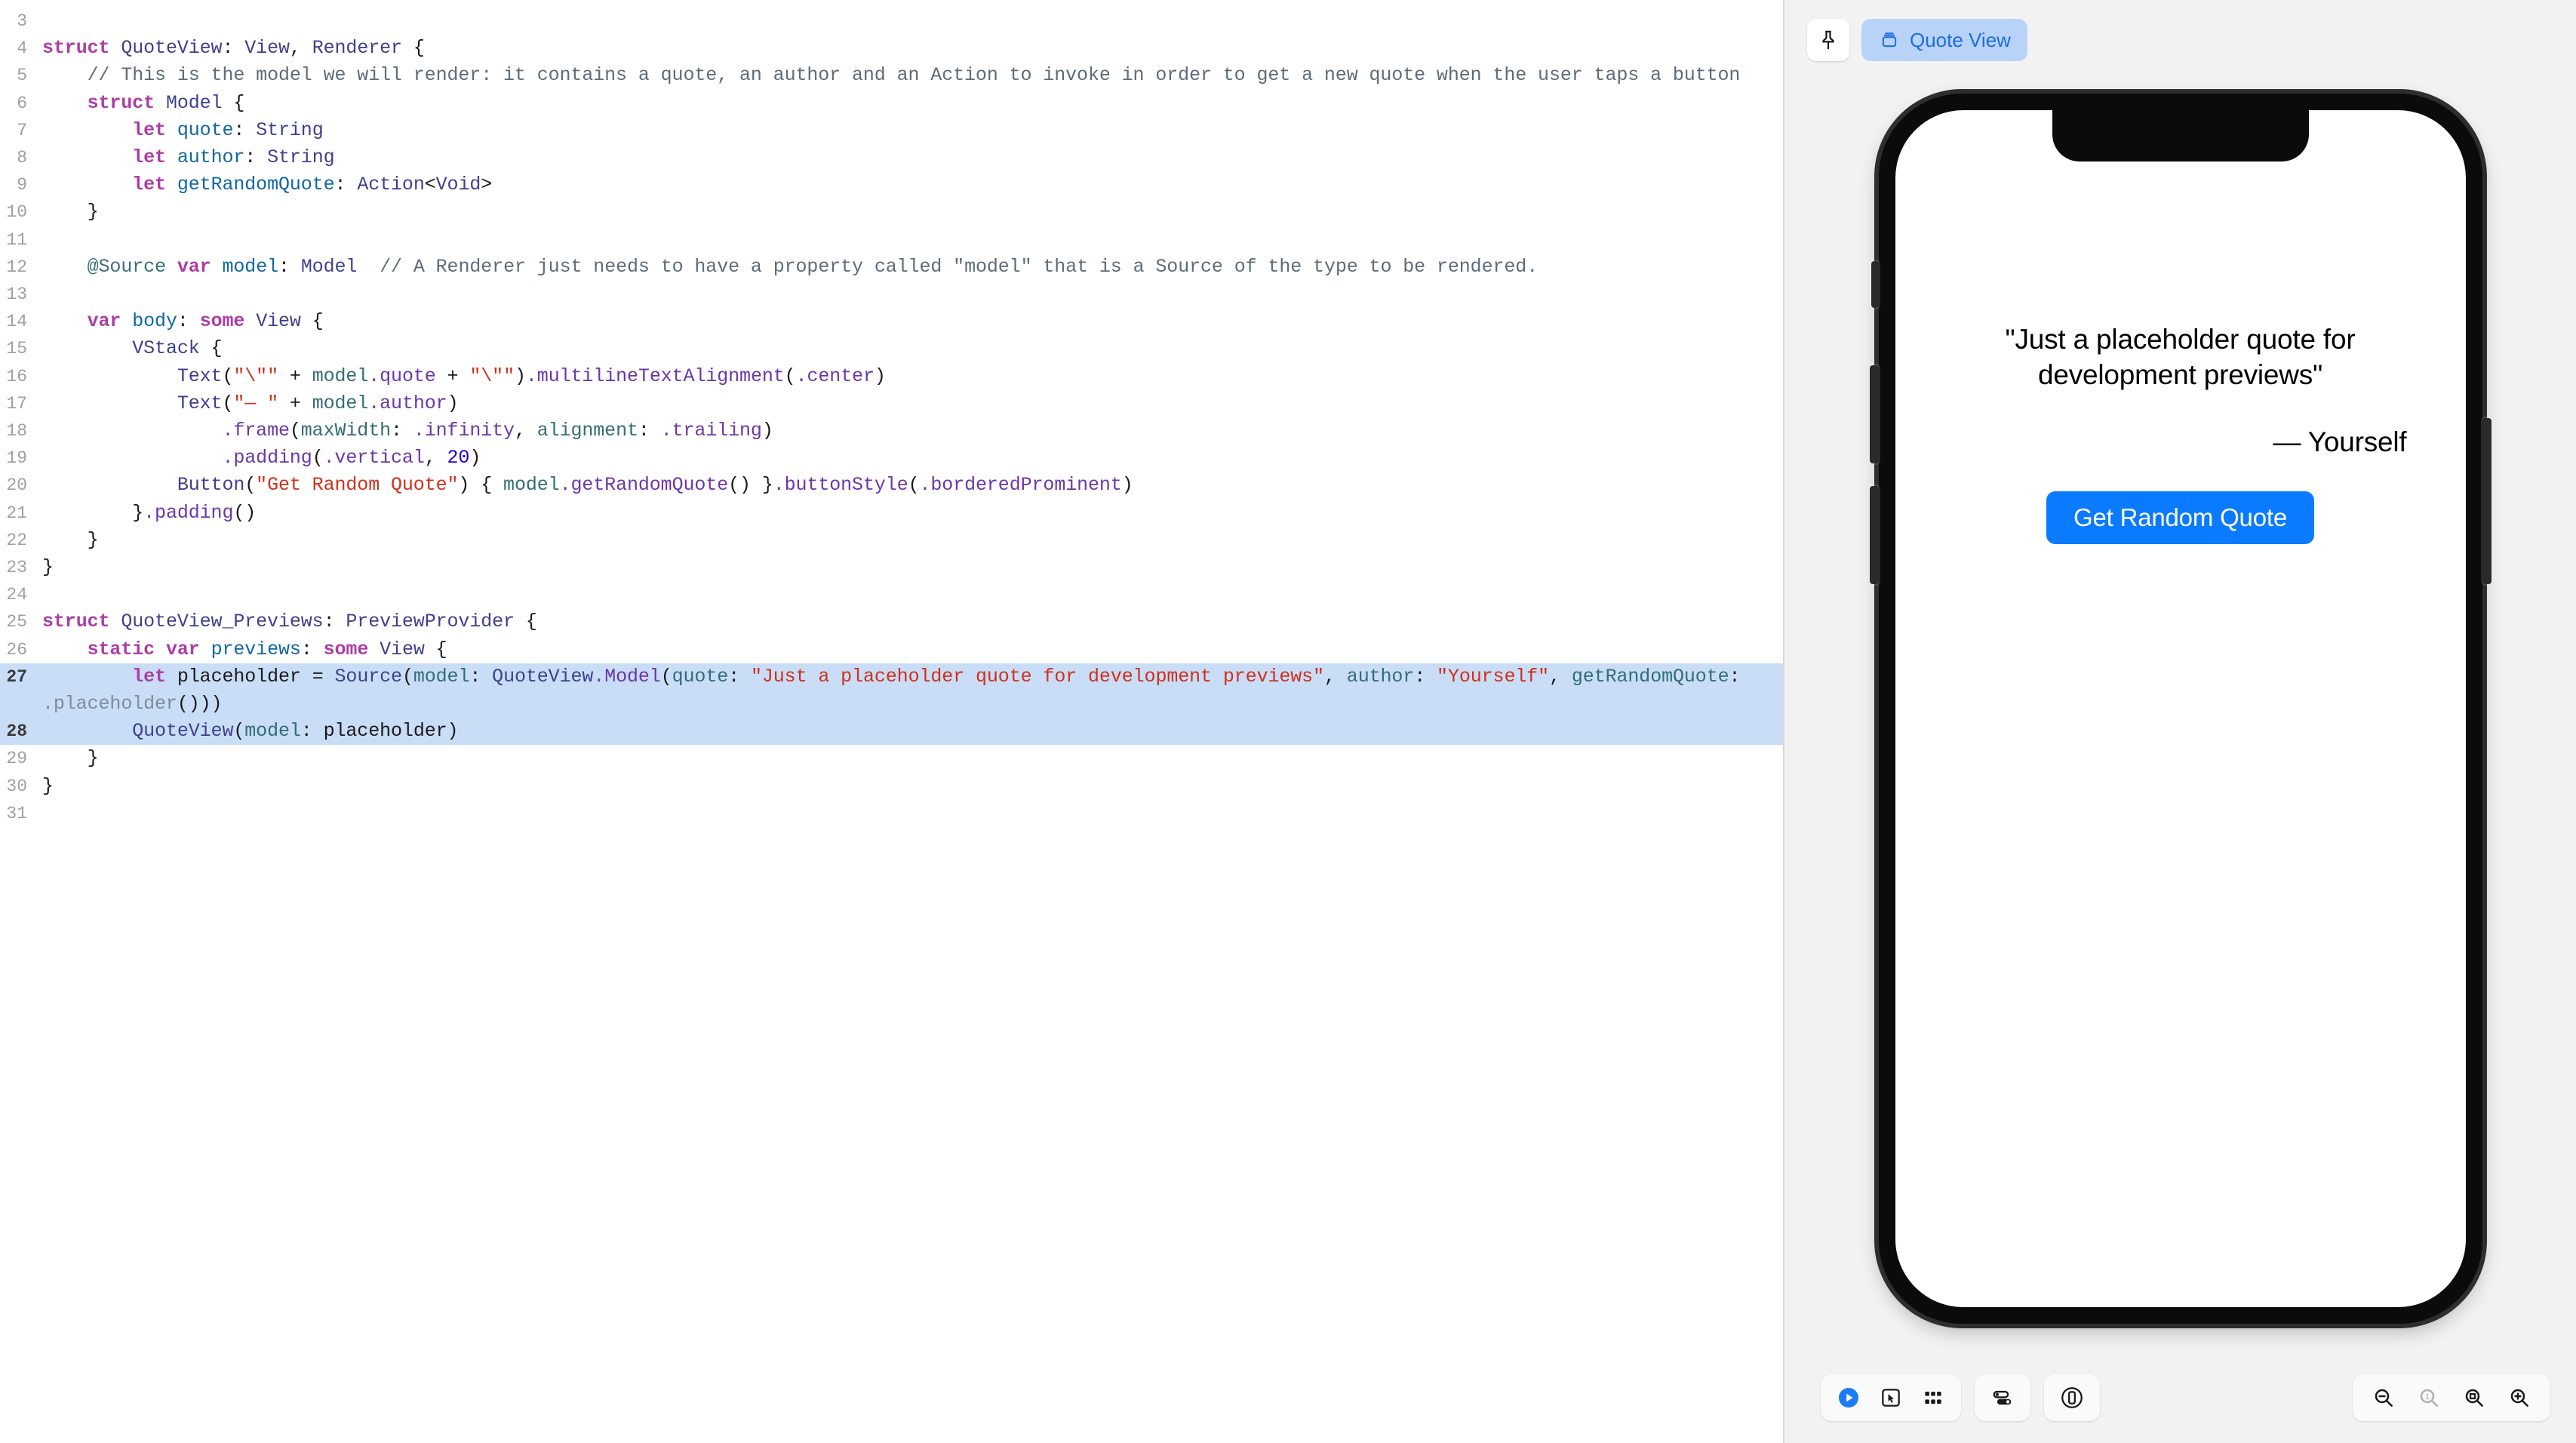  What do you see at coordinates (17, 540) in the screenshot?
I see `line-number: 22` at bounding box center [17, 540].